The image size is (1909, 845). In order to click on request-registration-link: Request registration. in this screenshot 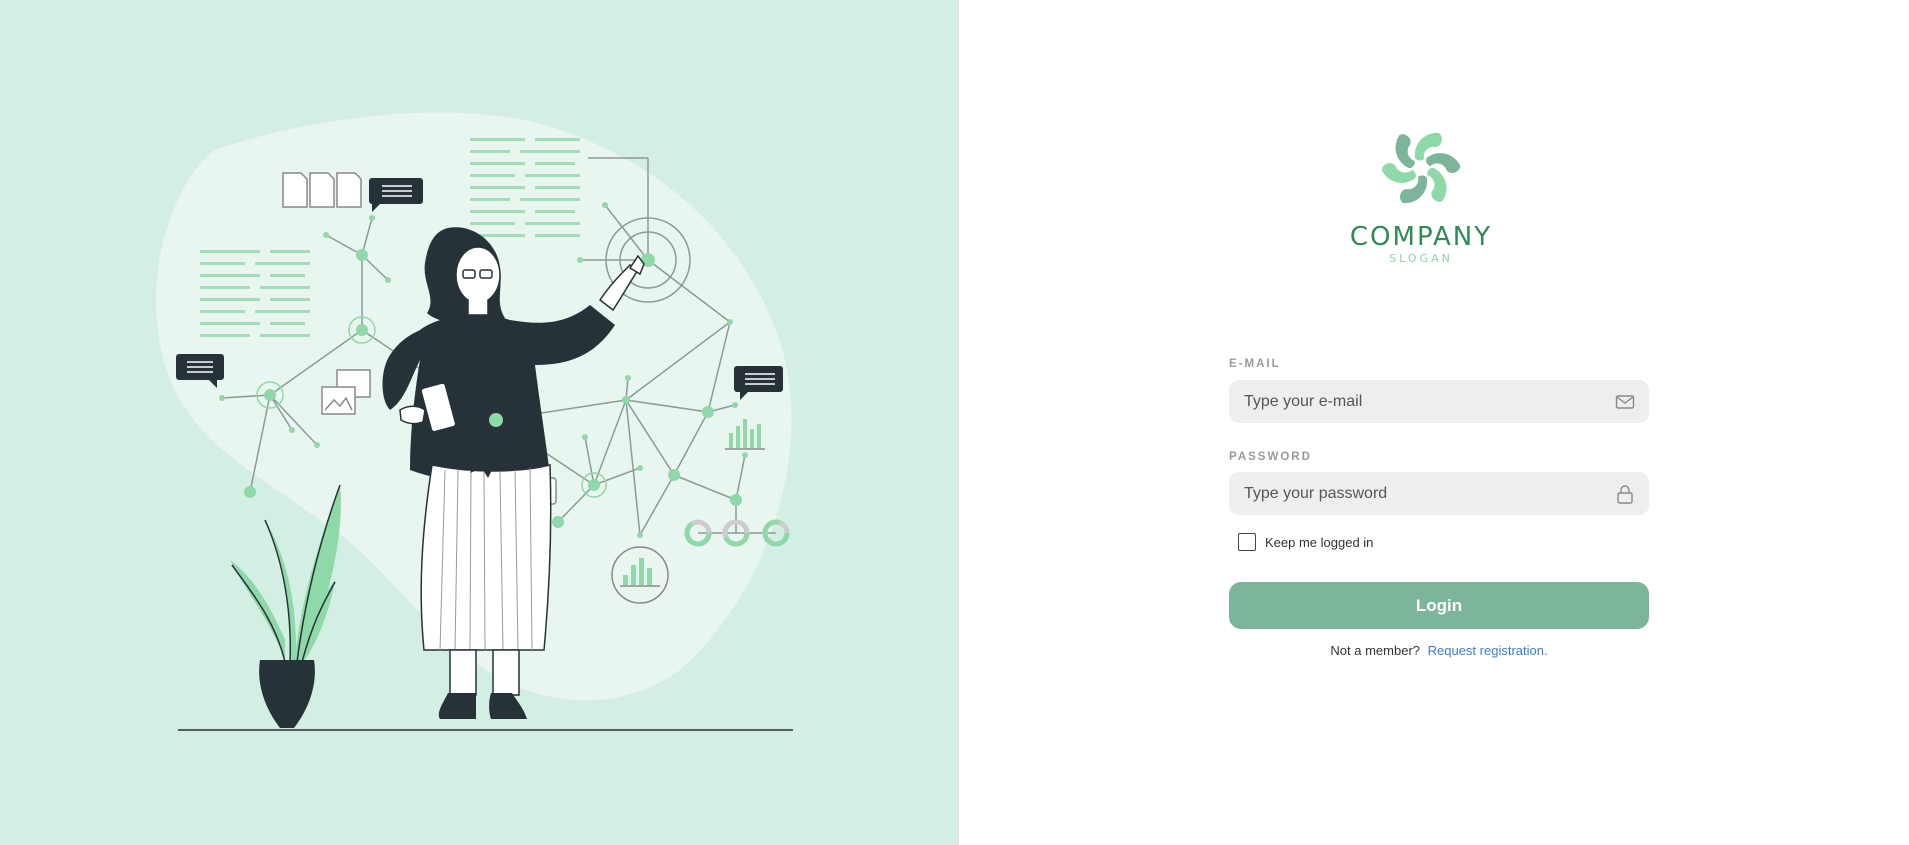, I will do `click(1488, 650)`.